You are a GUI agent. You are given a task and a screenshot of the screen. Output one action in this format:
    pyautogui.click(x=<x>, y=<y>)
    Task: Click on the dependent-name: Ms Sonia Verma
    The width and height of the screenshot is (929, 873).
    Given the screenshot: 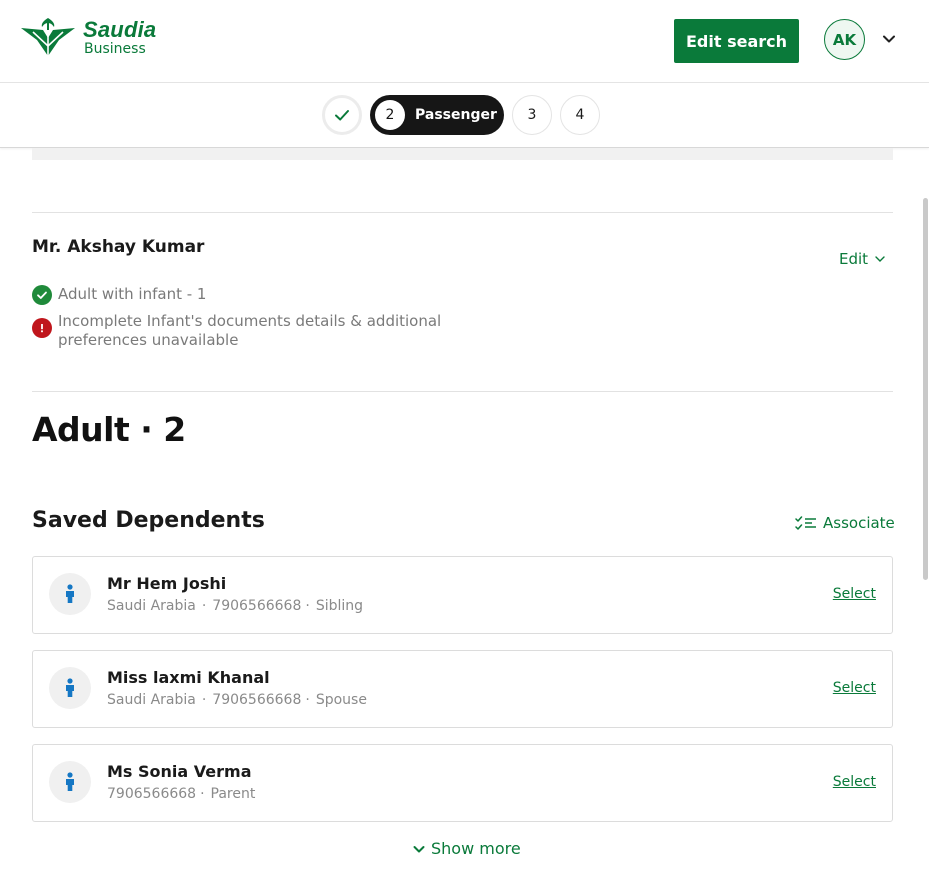 What is the action you would take?
    pyautogui.click(x=179, y=771)
    